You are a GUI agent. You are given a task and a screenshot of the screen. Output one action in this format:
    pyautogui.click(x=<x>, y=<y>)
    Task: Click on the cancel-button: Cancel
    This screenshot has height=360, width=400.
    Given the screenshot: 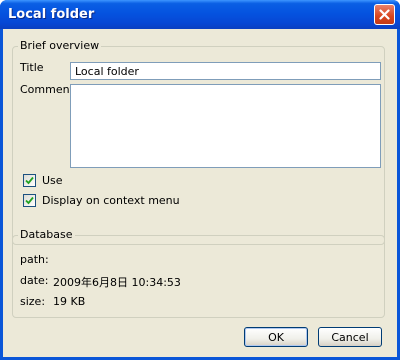 What is the action you would take?
    pyautogui.click(x=350, y=337)
    